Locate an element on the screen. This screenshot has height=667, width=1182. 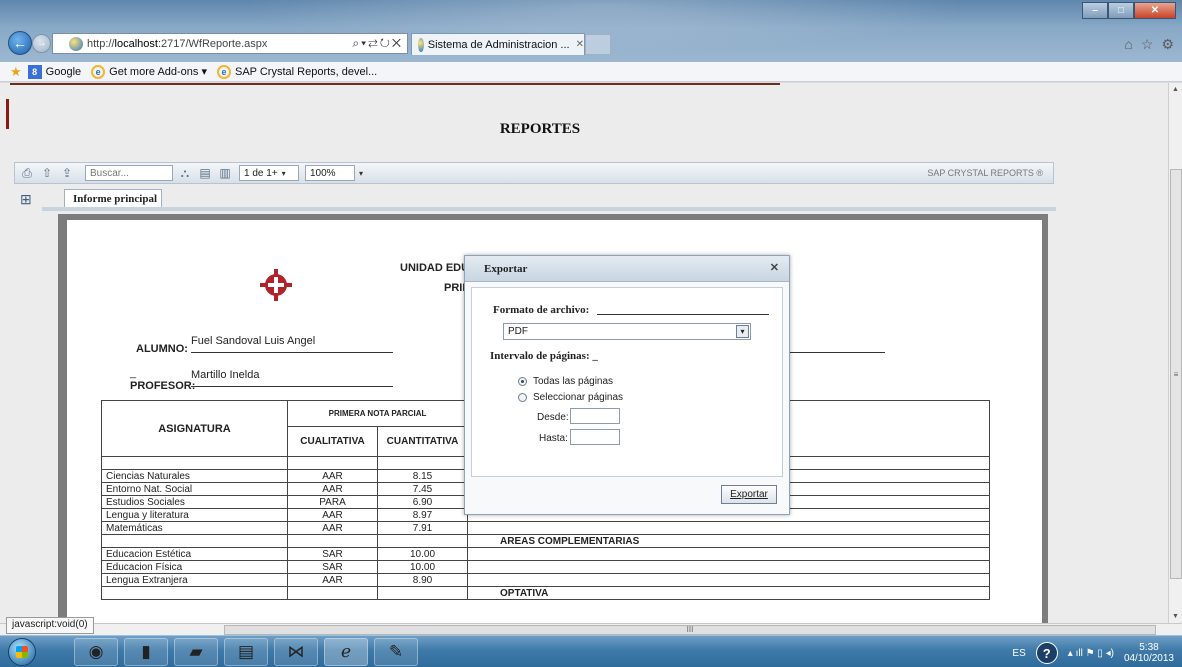
minimize-button: – is located at coordinates (1095, 10).